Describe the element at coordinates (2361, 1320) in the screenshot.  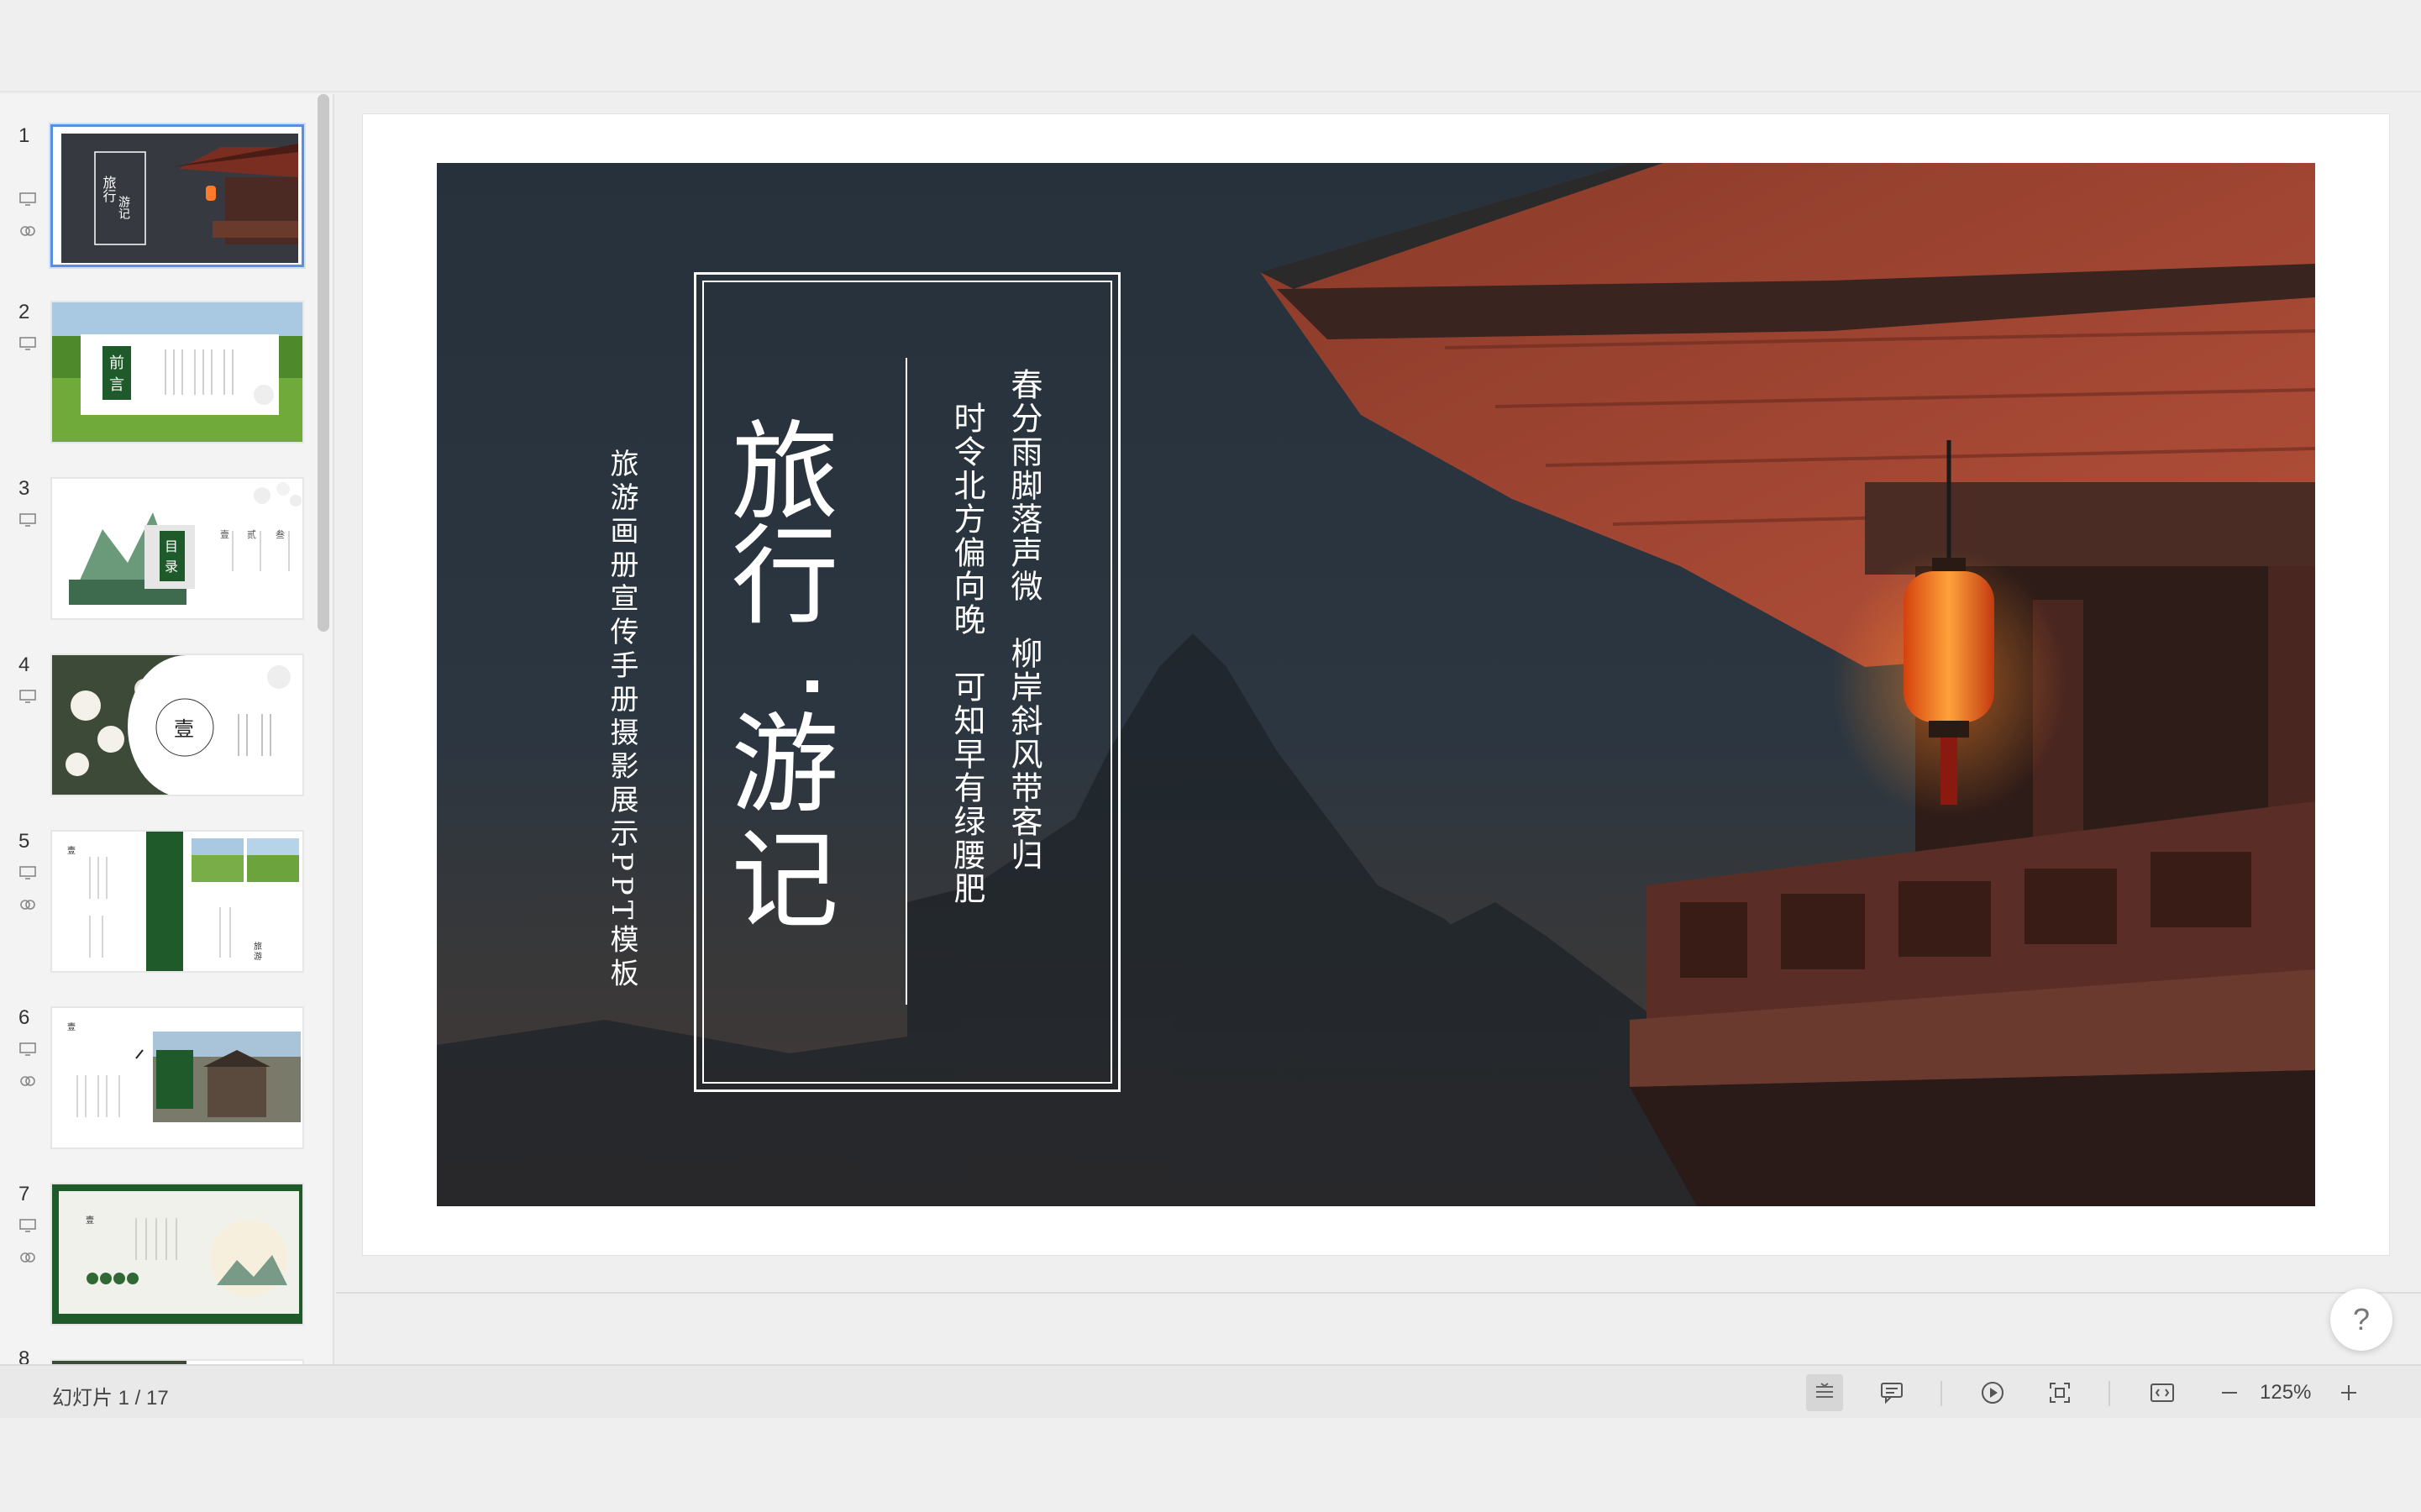
I see `help-button: ?` at that location.